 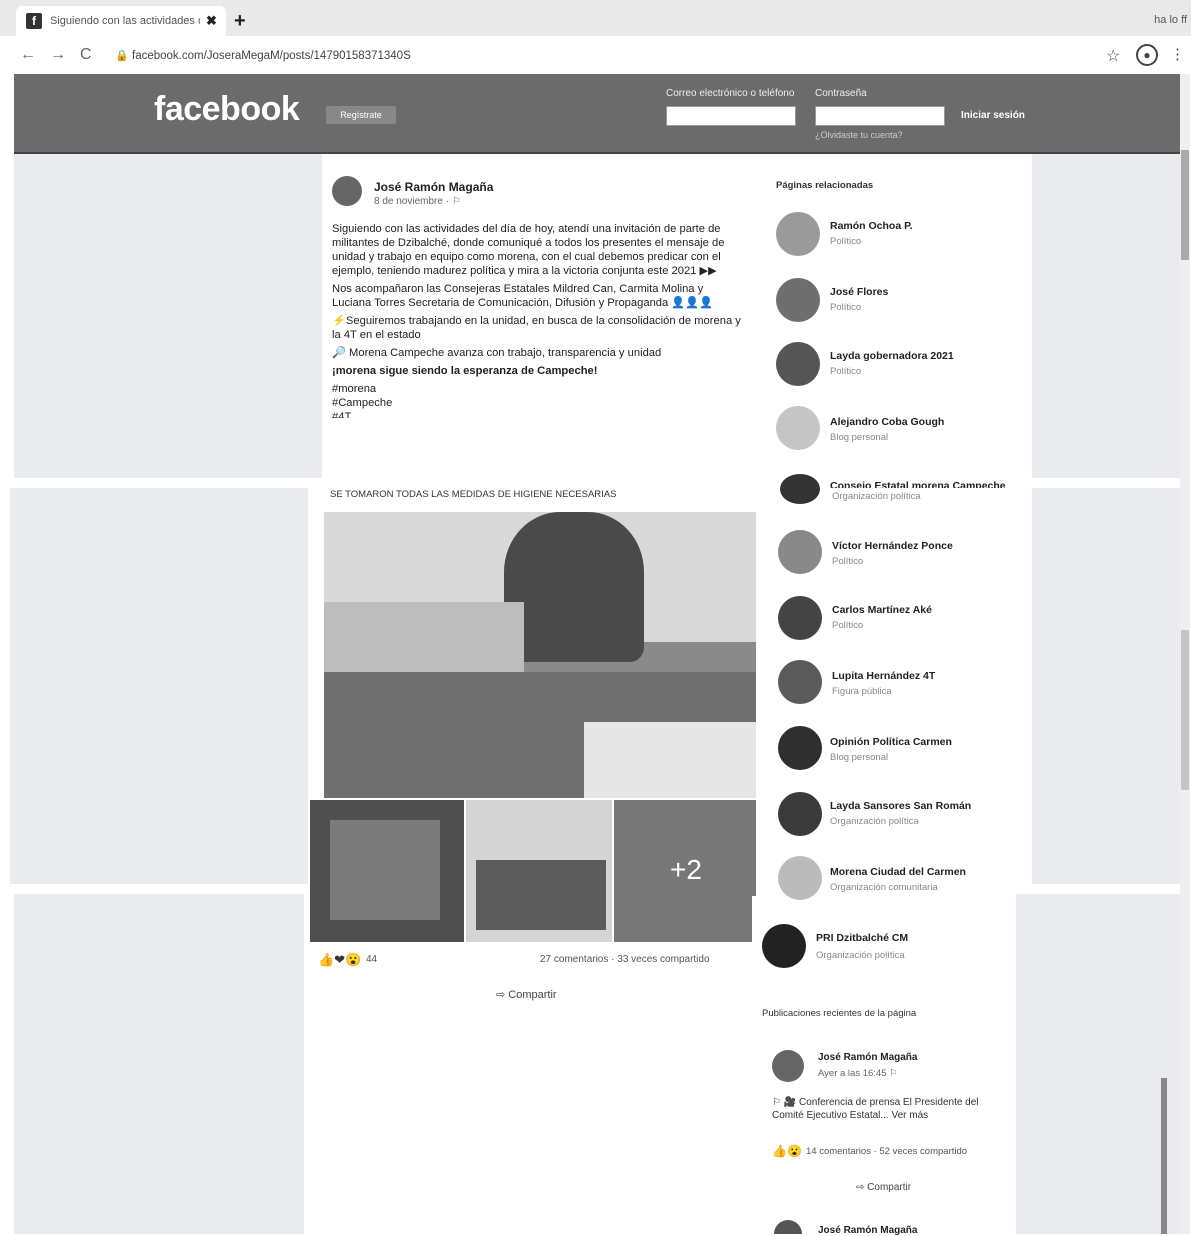 I want to click on post-photo-more: +2, so click(x=685, y=871).